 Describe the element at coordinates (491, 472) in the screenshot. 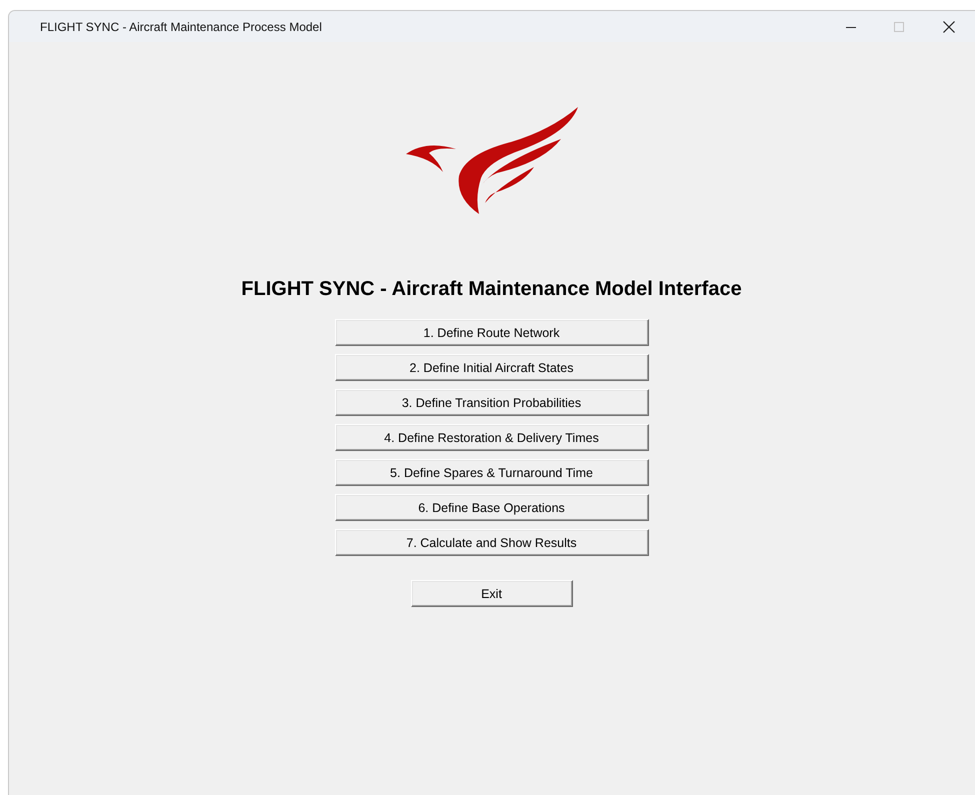

I see `menu-button: 5. Define Spares & Turnaround Time` at that location.